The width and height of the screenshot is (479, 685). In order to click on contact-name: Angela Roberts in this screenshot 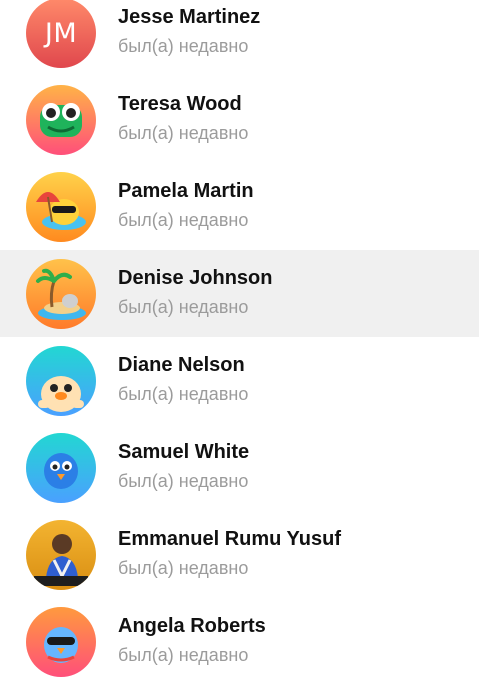, I will do `click(192, 626)`.